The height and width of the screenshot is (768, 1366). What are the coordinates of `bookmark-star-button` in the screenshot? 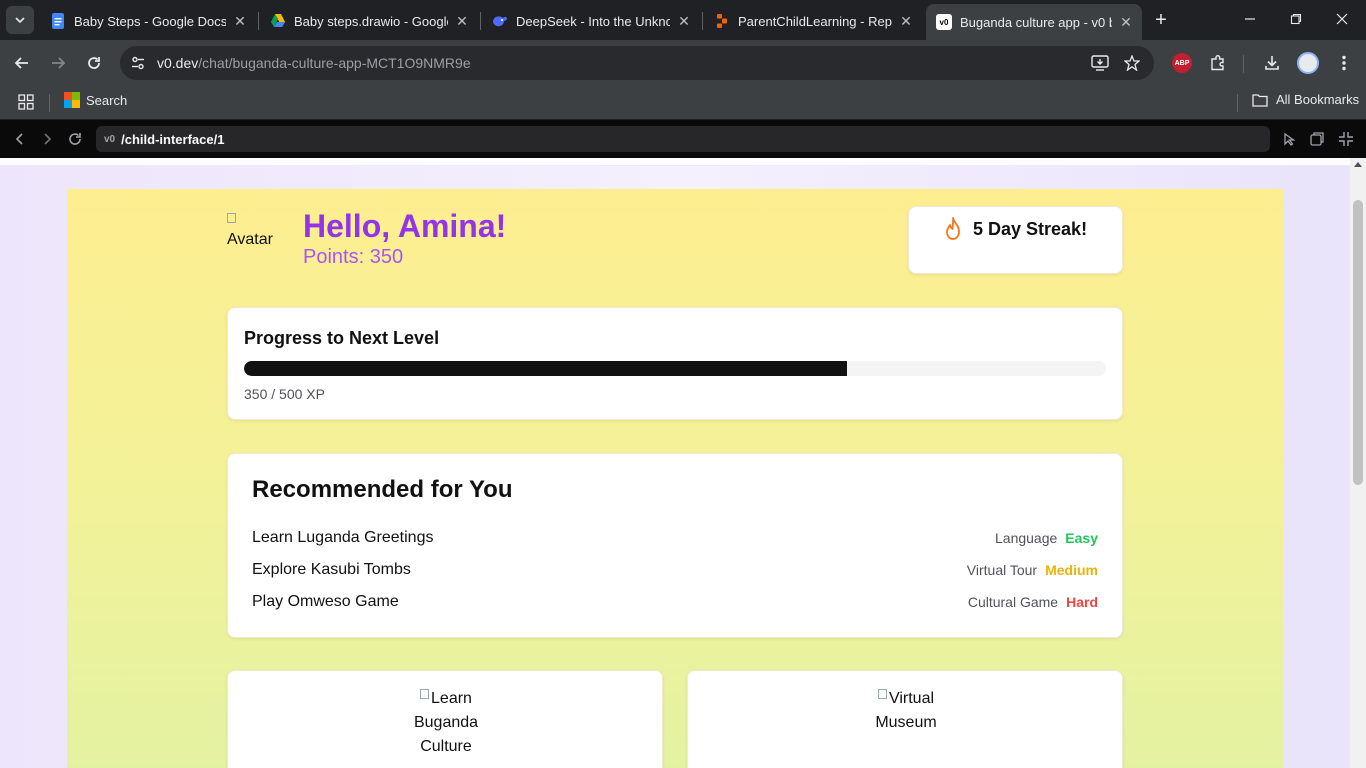 It's located at (1132, 63).